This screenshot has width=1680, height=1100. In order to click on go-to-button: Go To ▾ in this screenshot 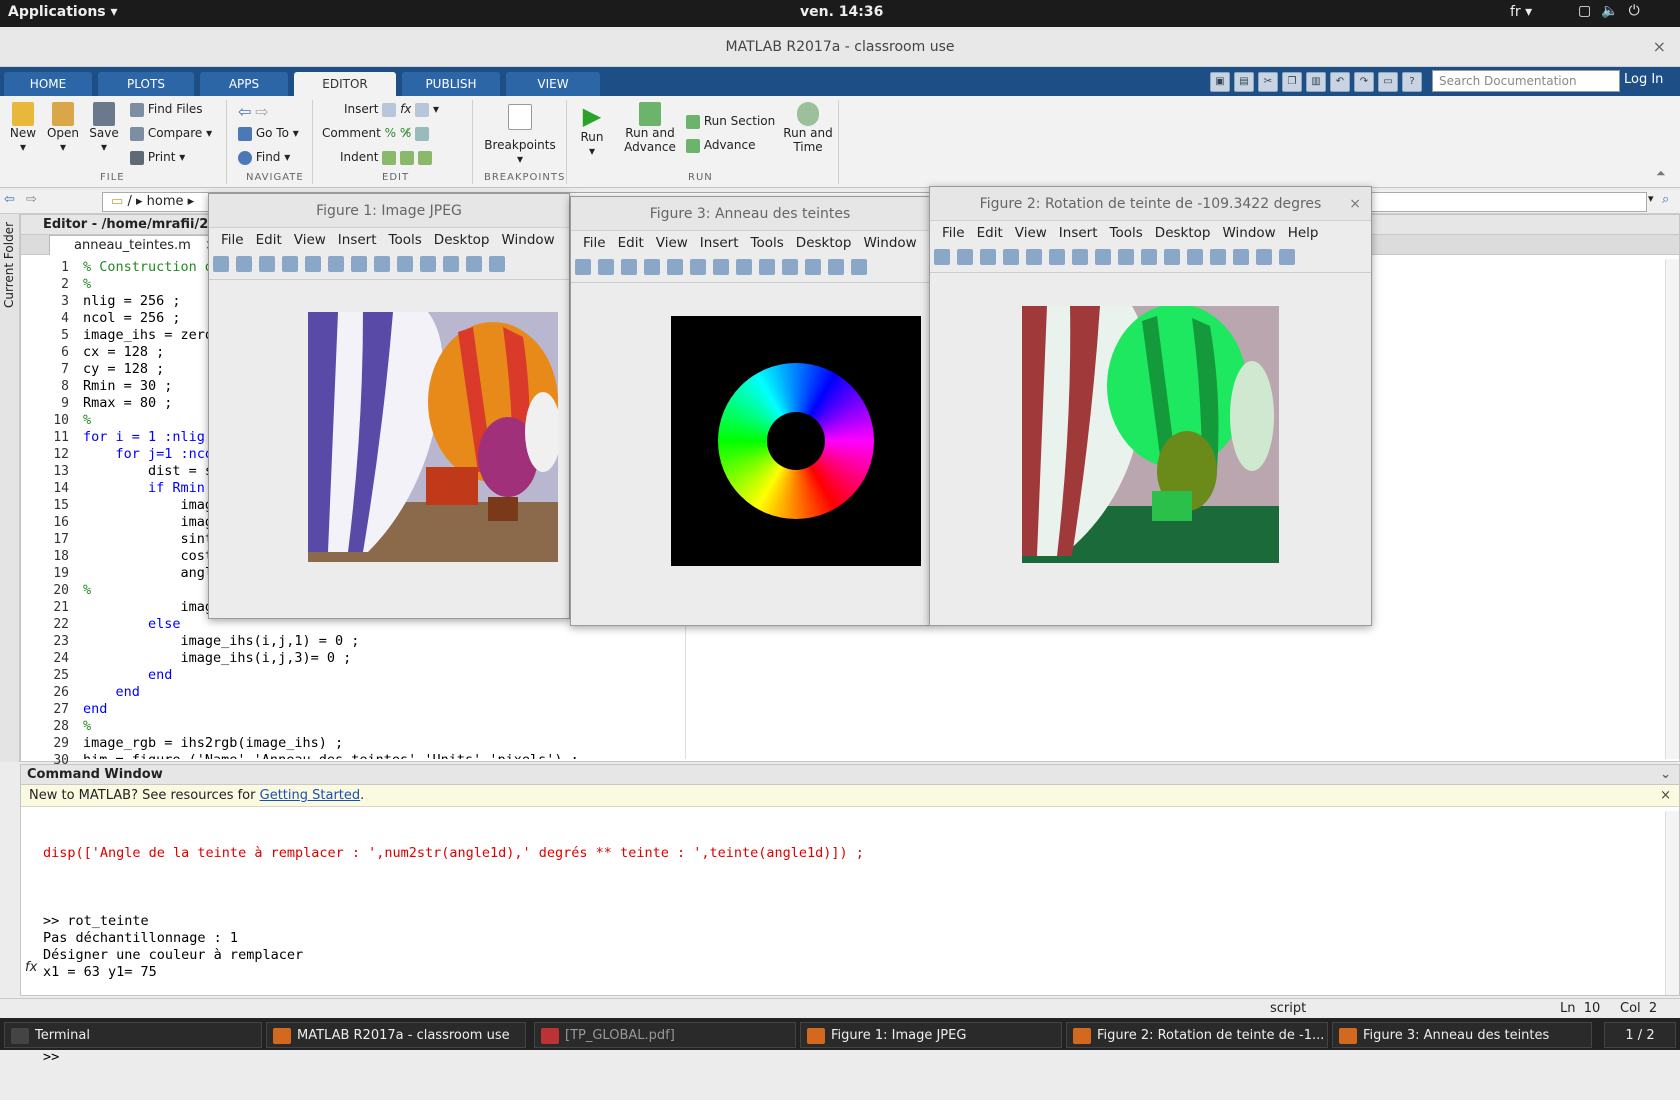, I will do `click(268, 133)`.